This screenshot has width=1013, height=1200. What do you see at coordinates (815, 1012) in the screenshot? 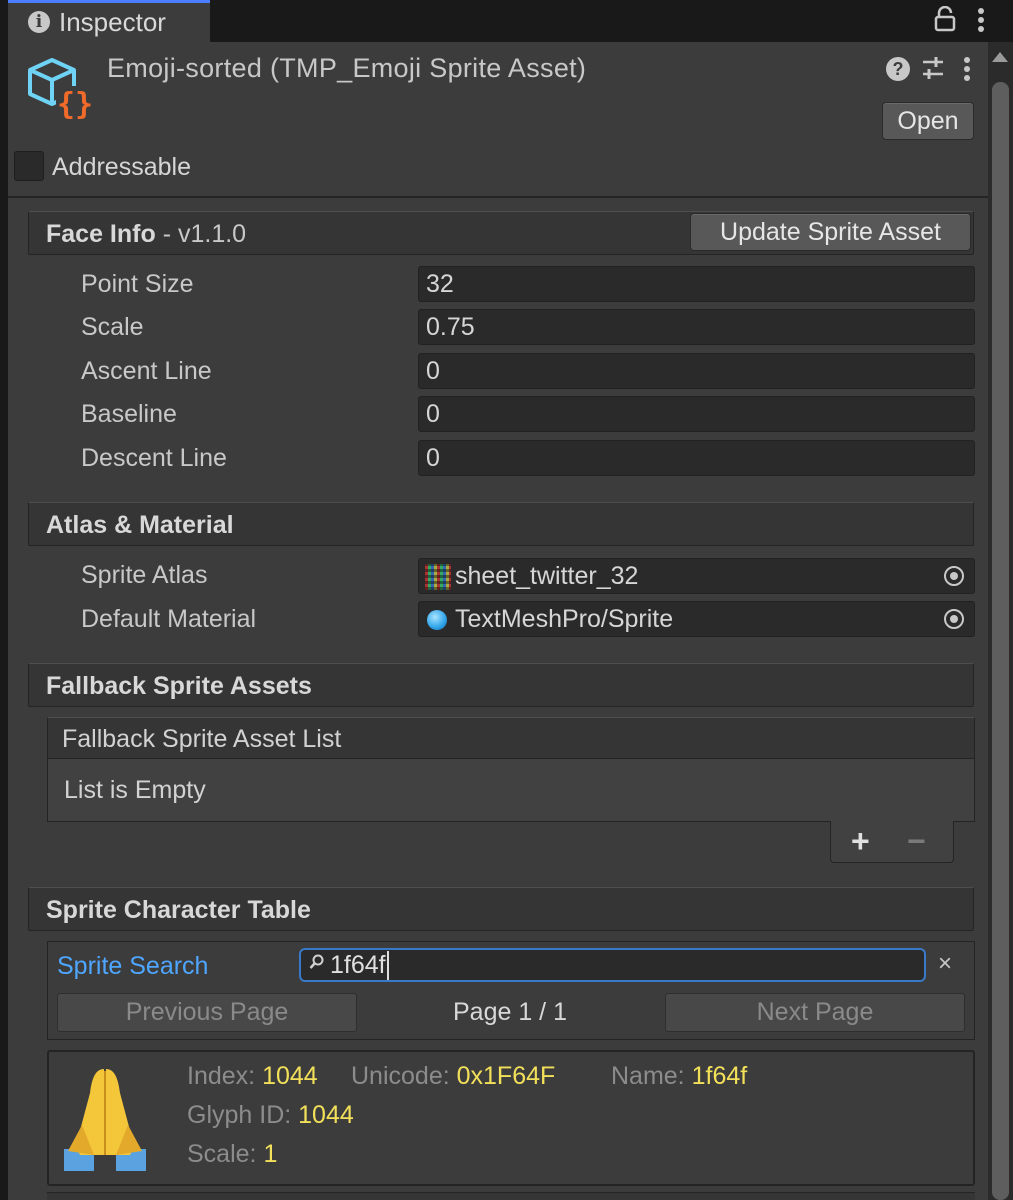
I see `next-page-button: Next Page` at bounding box center [815, 1012].